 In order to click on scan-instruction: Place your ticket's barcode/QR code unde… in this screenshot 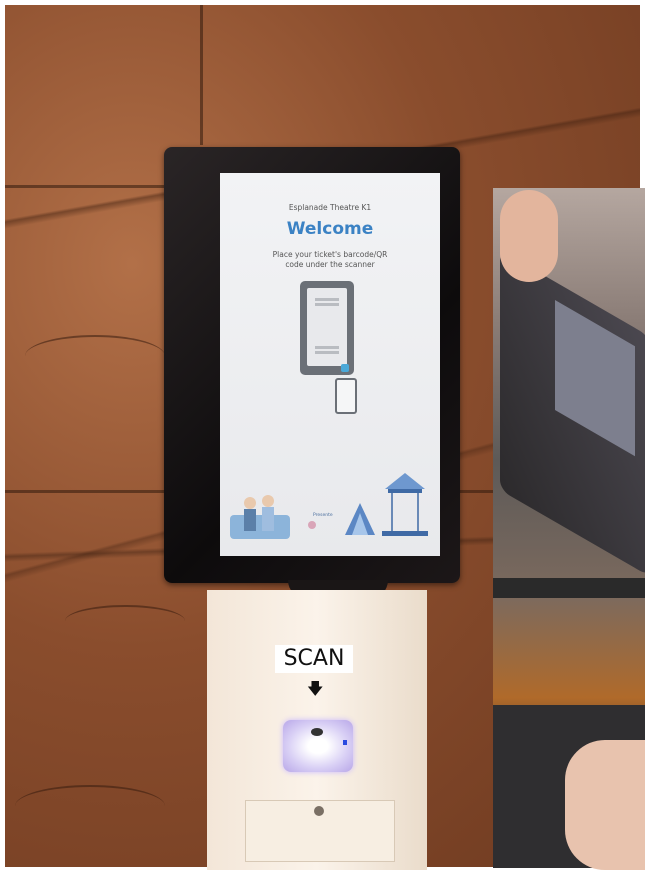, I will do `click(330, 259)`.